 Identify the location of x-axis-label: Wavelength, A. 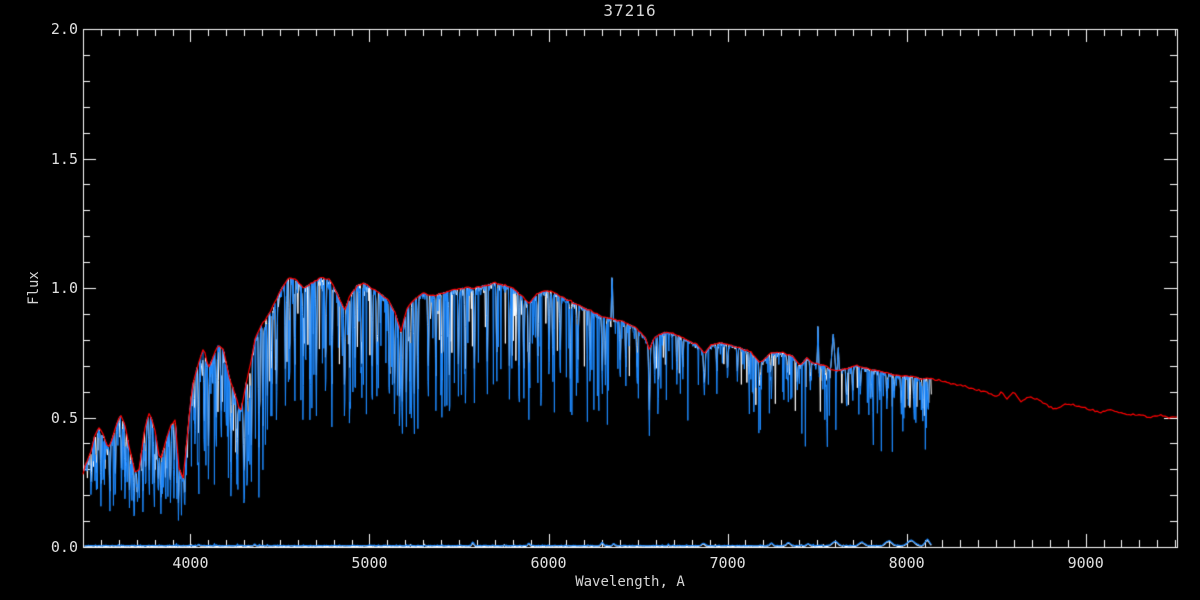
(630, 582).